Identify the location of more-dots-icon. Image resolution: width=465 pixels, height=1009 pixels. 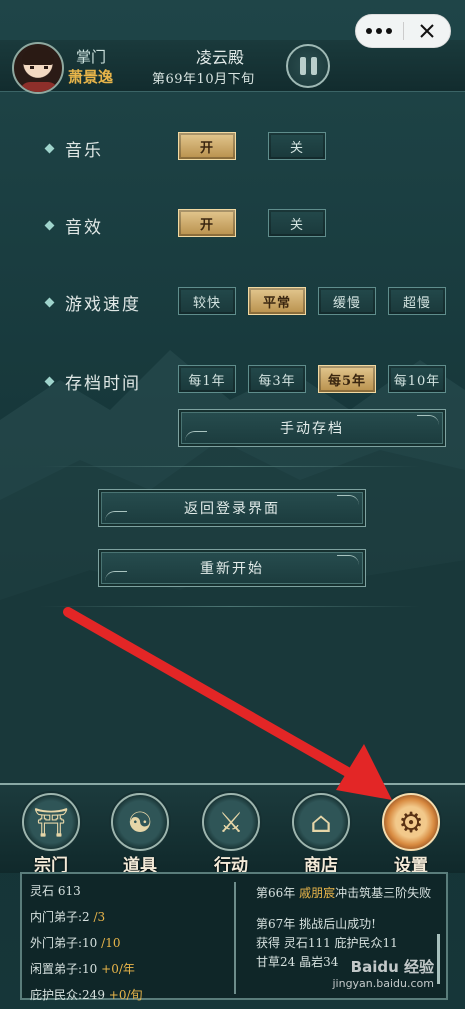
(379, 31).